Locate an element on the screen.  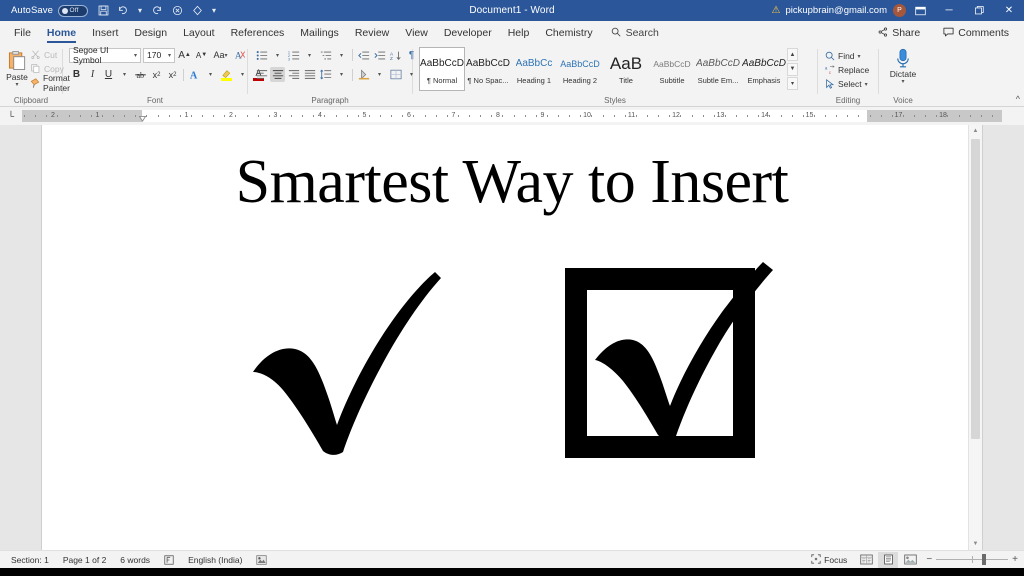
text-effects-button: A is located at coordinates (194, 74).